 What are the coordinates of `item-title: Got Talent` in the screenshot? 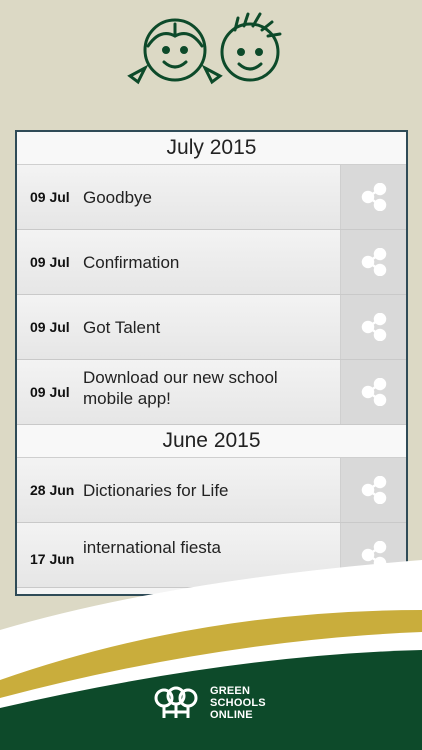 It's located at (122, 327).